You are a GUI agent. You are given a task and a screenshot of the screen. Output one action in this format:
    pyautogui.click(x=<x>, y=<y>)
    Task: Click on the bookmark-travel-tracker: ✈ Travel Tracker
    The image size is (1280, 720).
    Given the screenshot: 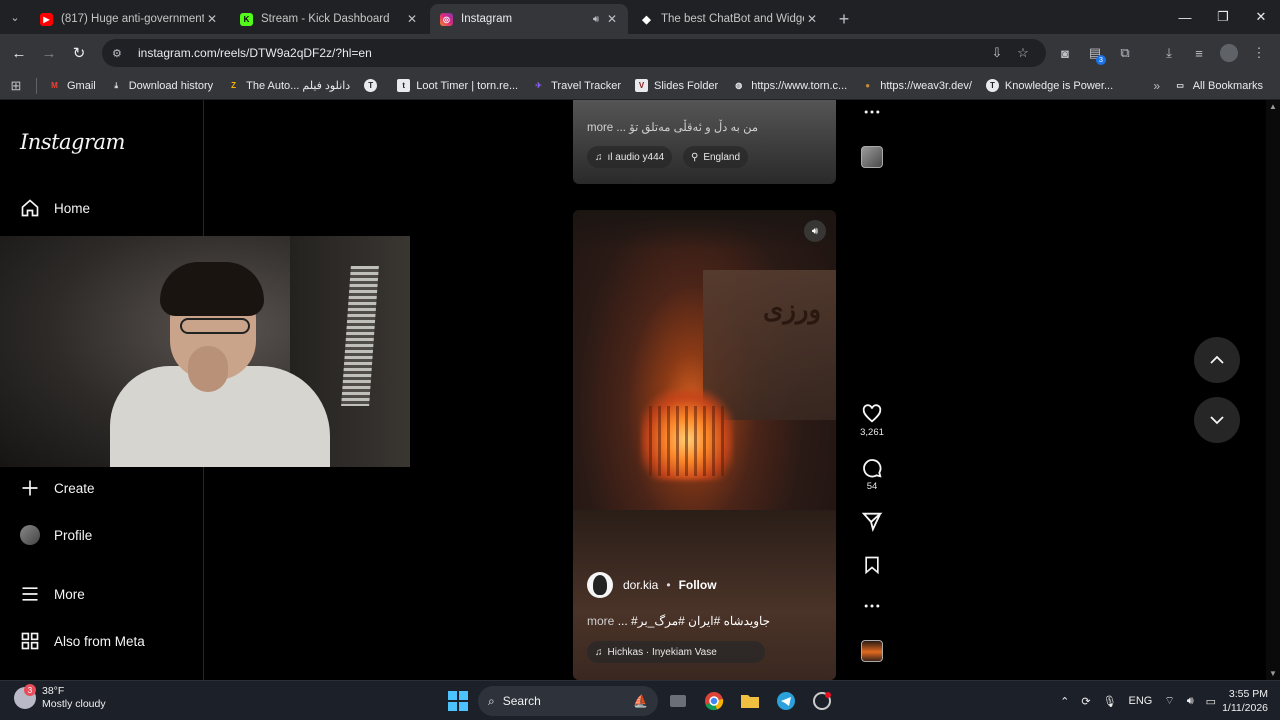 What is the action you would take?
    pyautogui.click(x=576, y=86)
    